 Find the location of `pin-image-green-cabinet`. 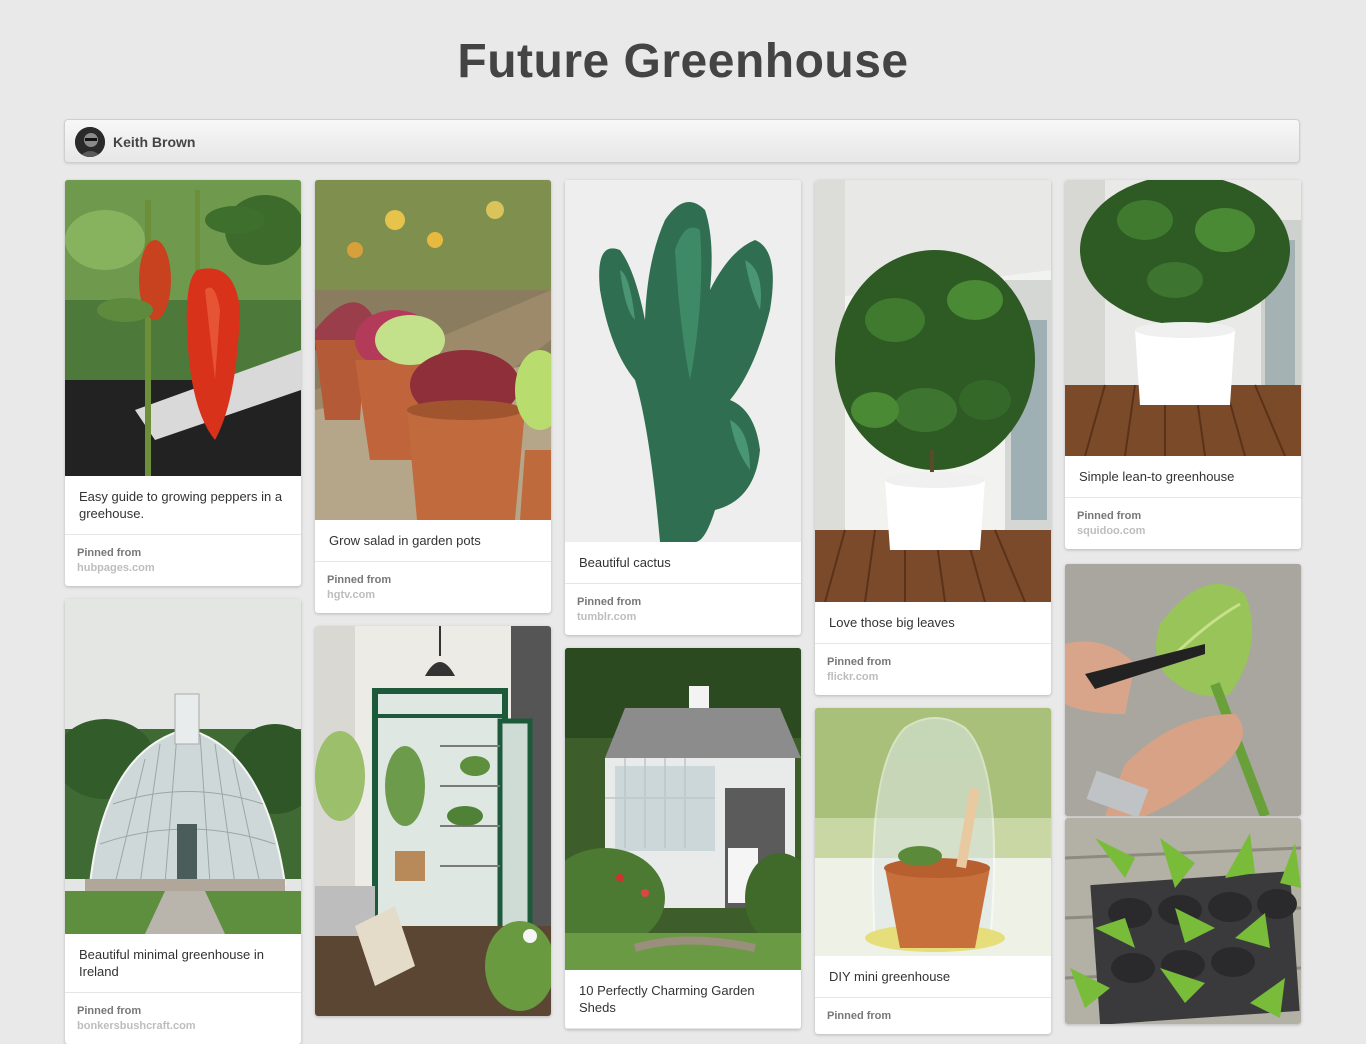

pin-image-green-cabinet is located at coordinates (433, 821).